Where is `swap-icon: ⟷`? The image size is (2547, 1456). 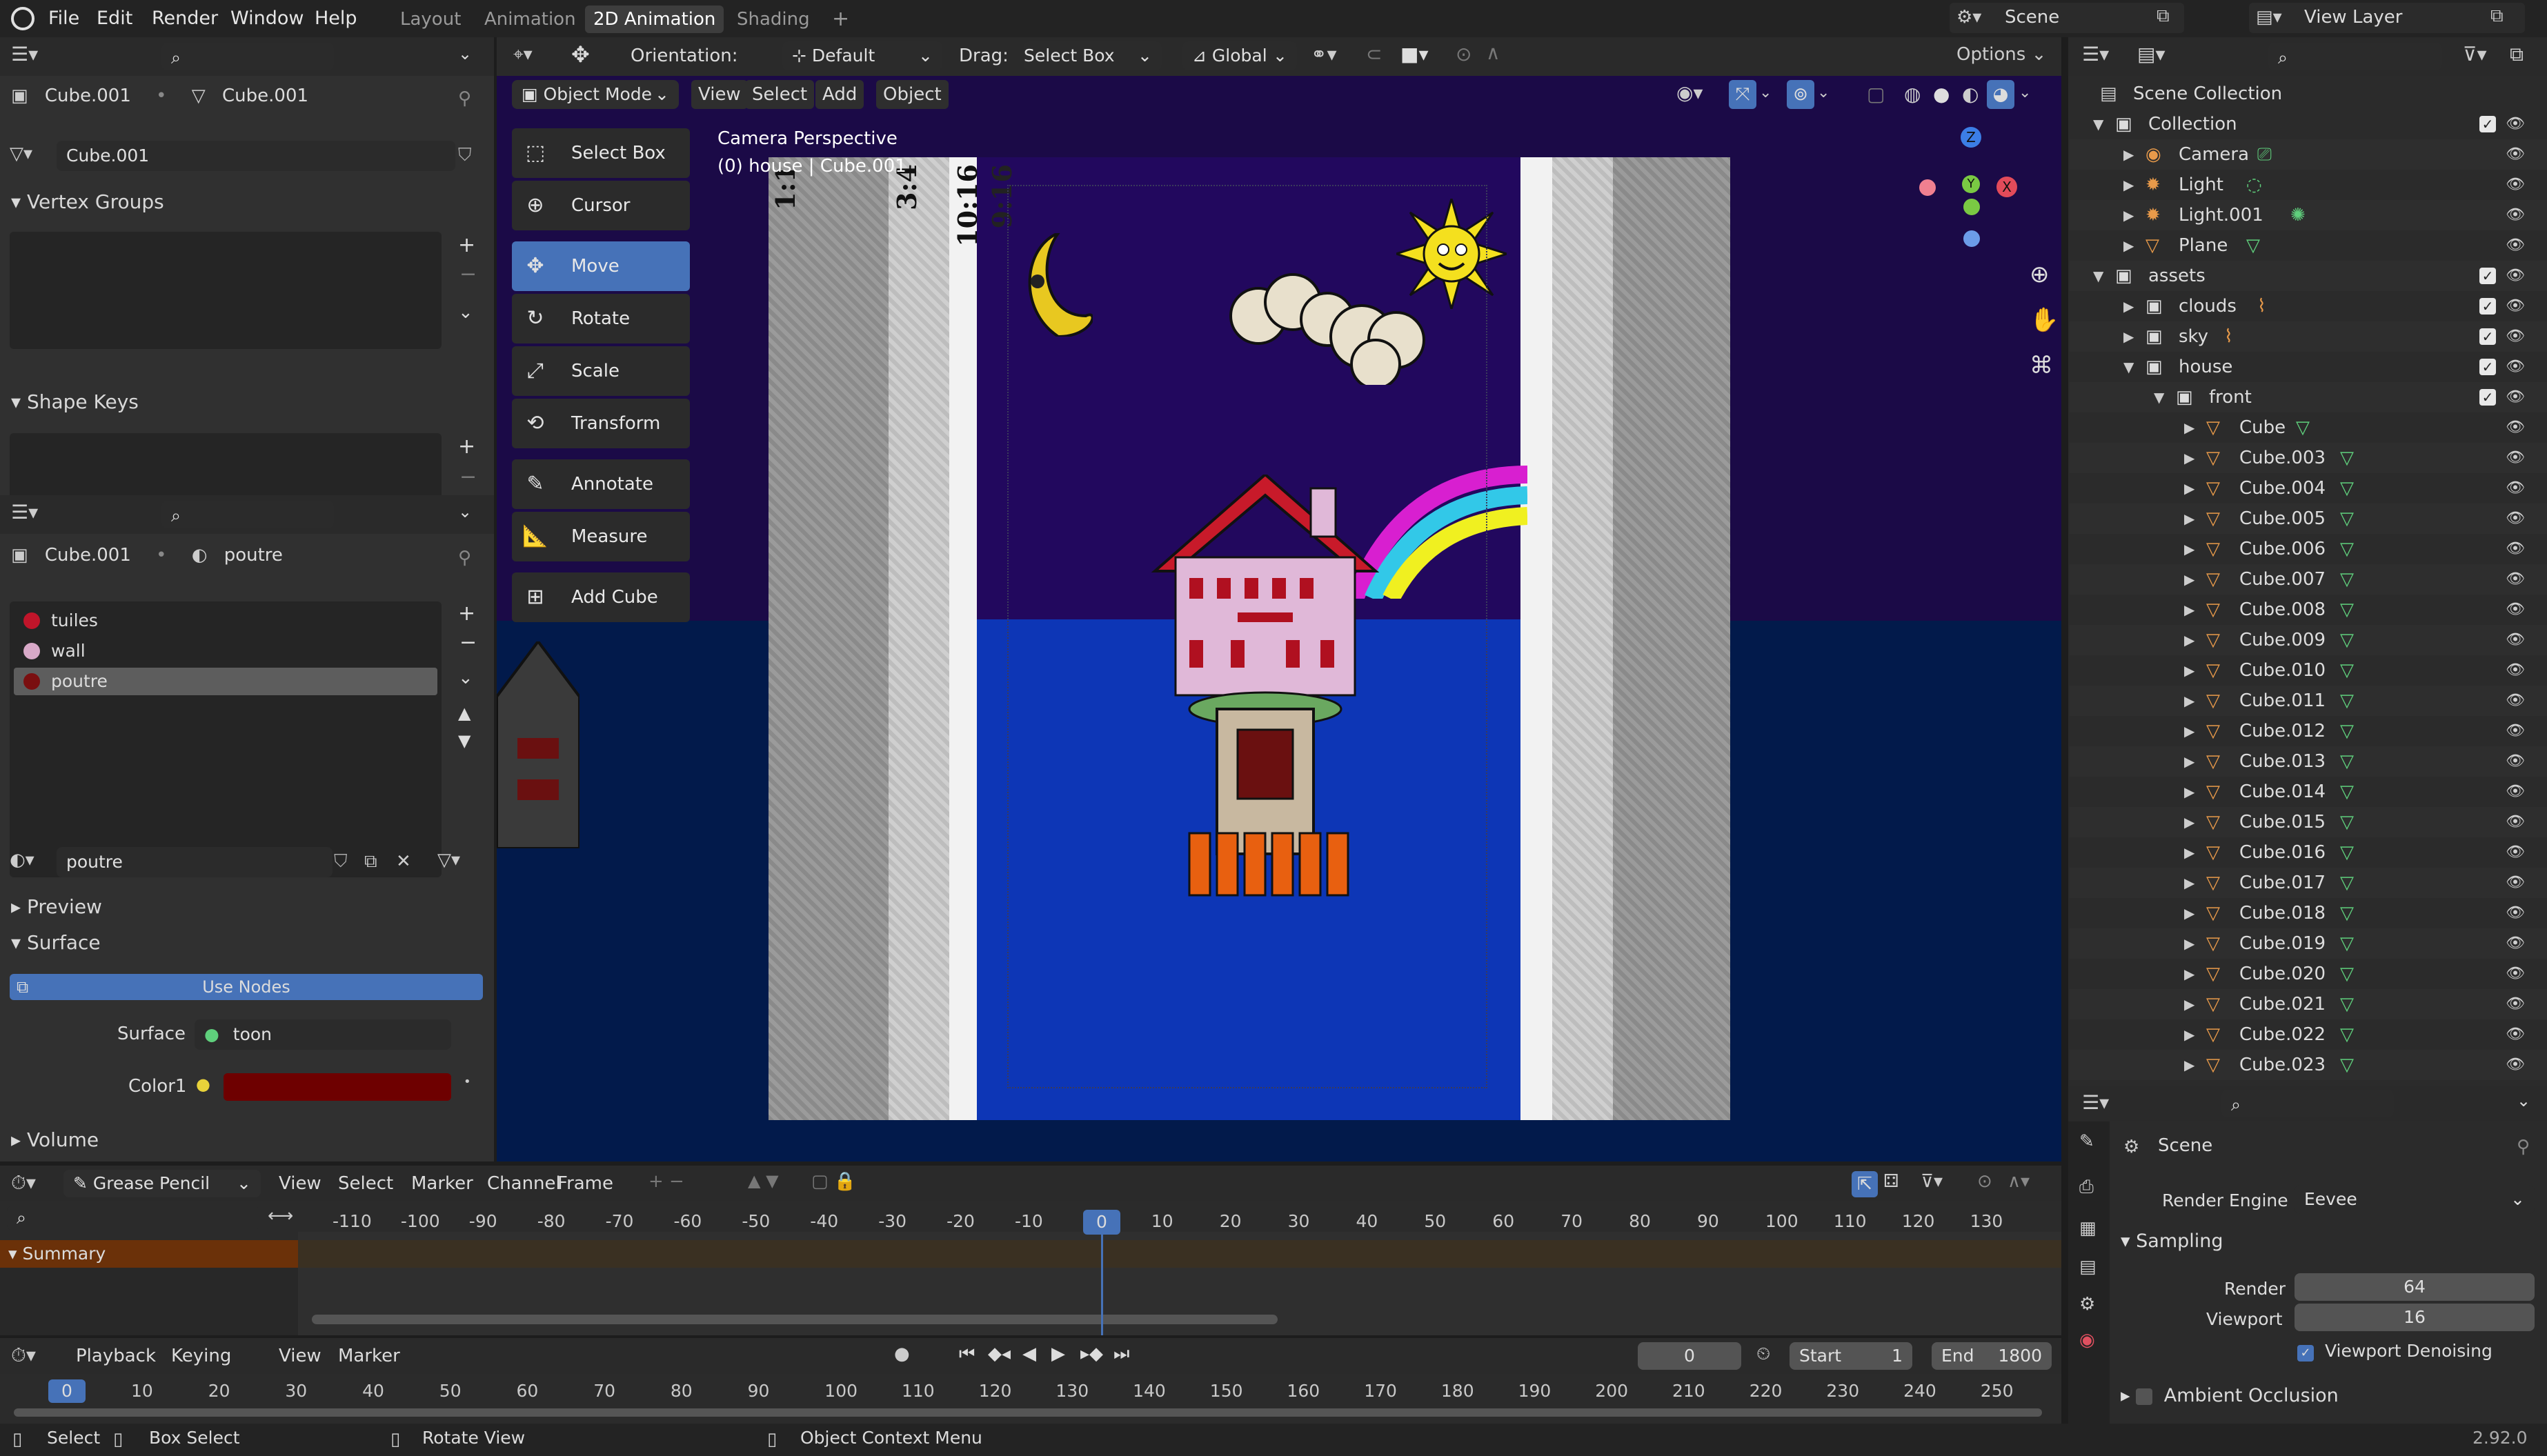 swap-icon: ⟷ is located at coordinates (280, 1216).